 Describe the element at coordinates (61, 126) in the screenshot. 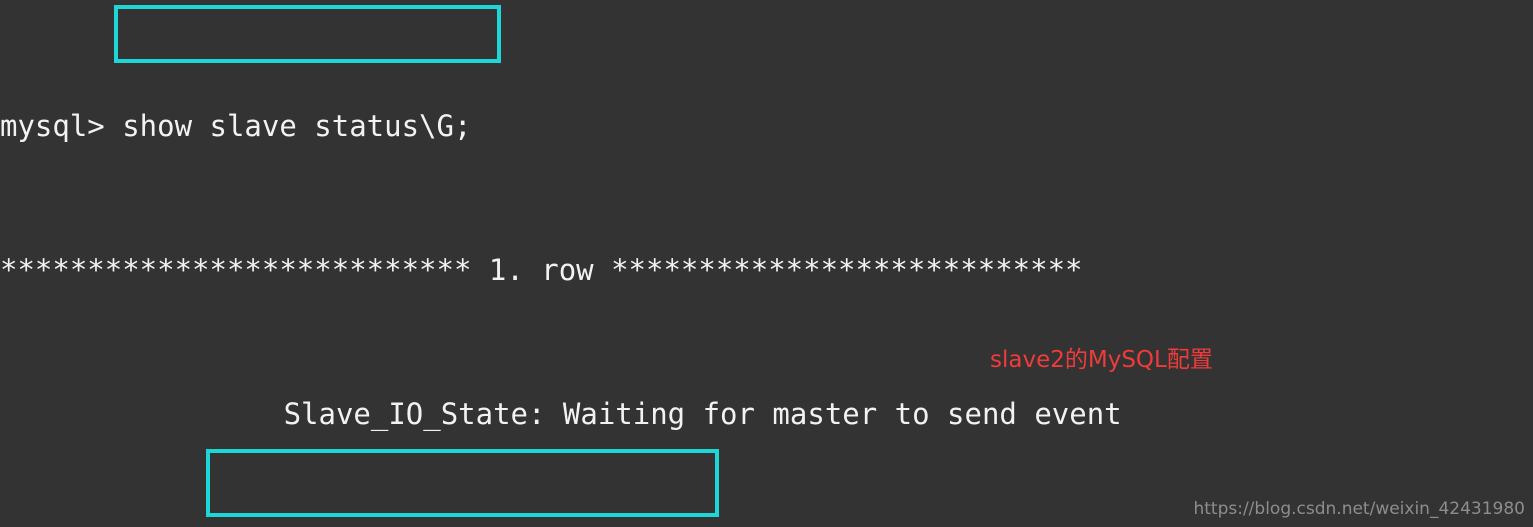

I see `shell-prompt: mysql>` at that location.